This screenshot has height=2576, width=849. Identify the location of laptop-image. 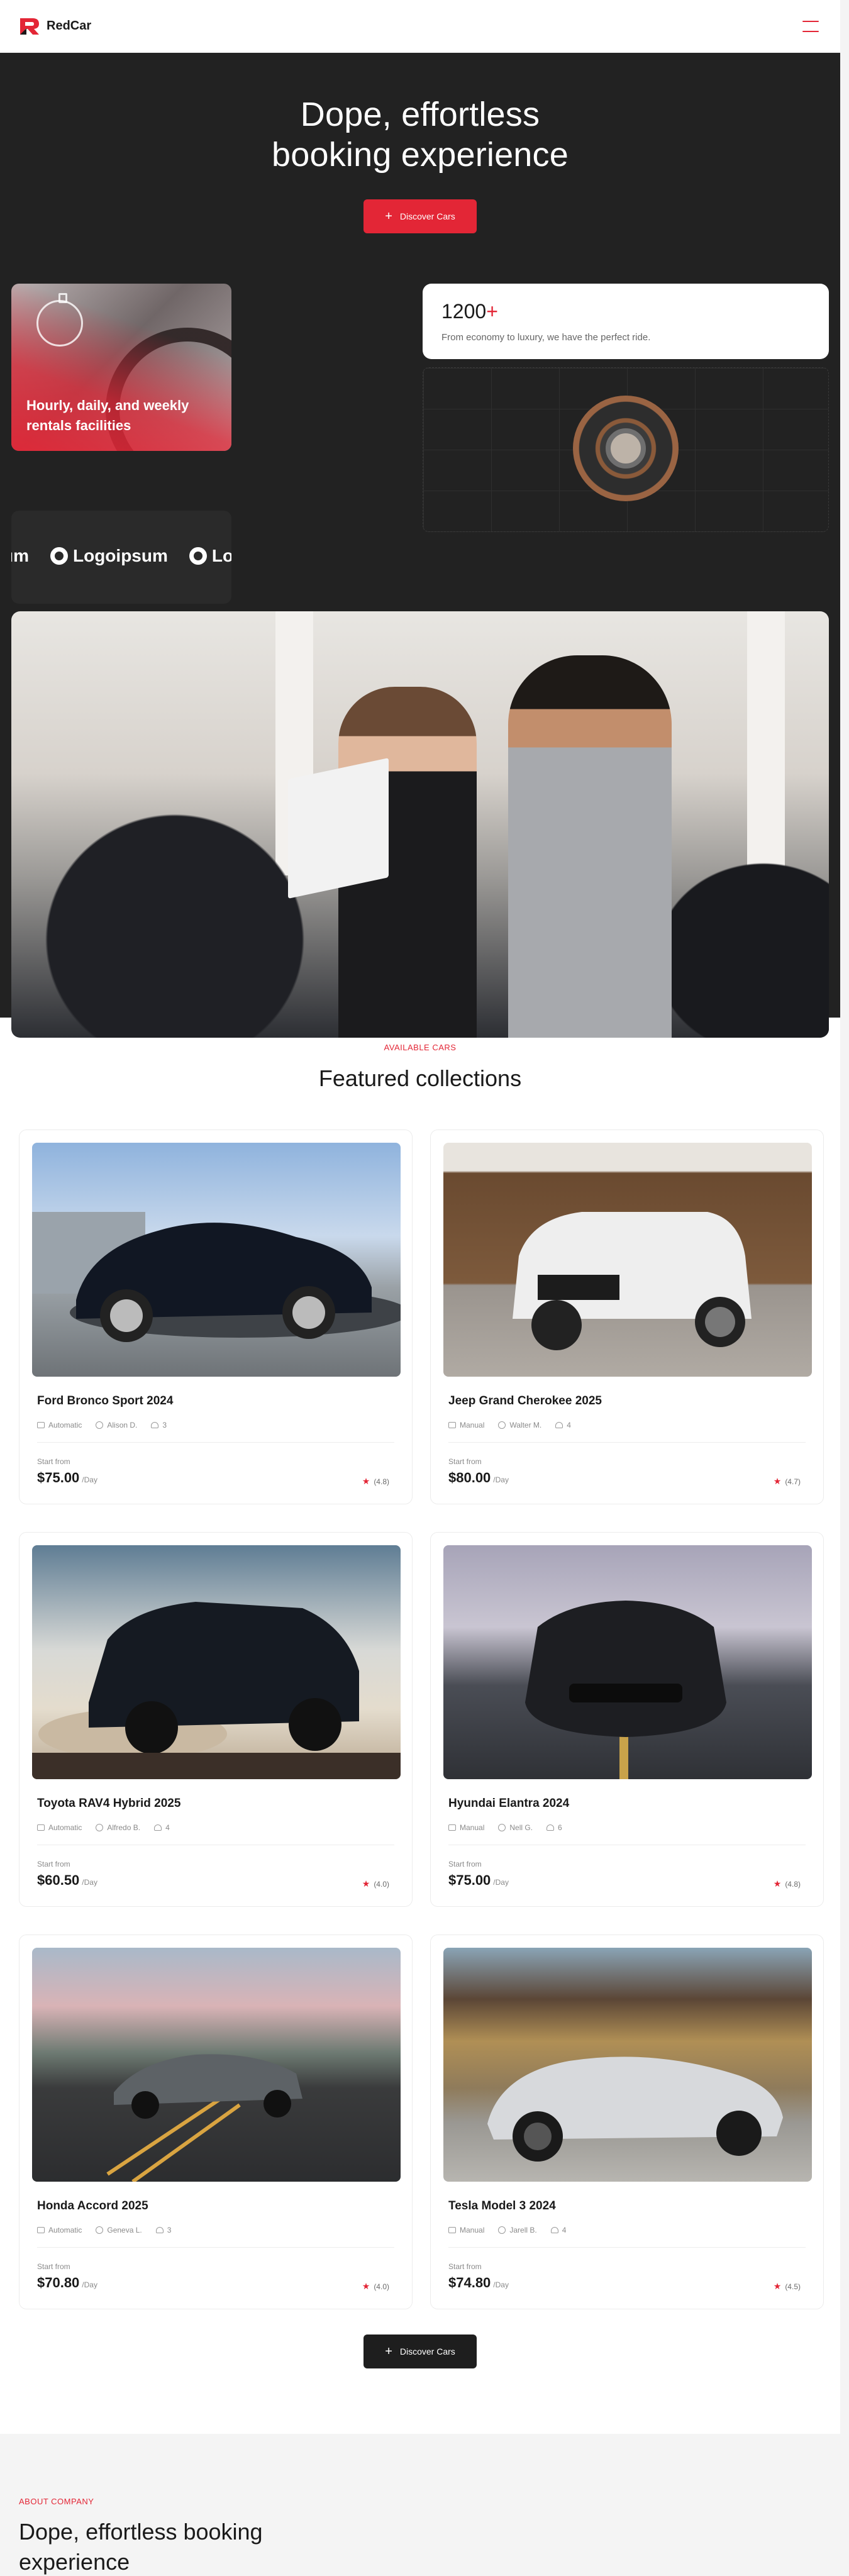
(338, 828).